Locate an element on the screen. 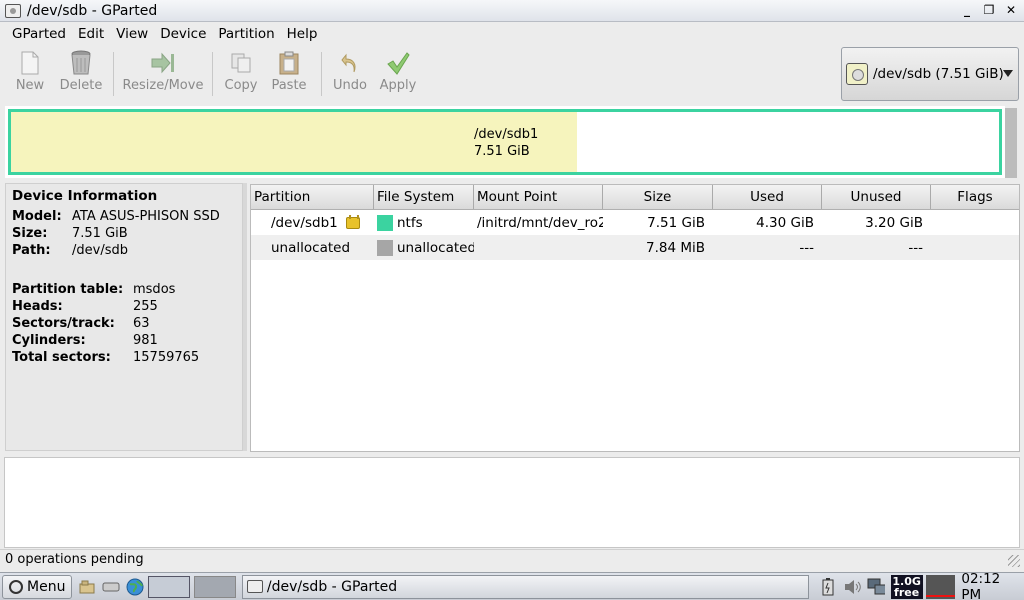 This screenshot has width=1024, height=600. cell-size: 7.84 MiB is located at coordinates (675, 247).